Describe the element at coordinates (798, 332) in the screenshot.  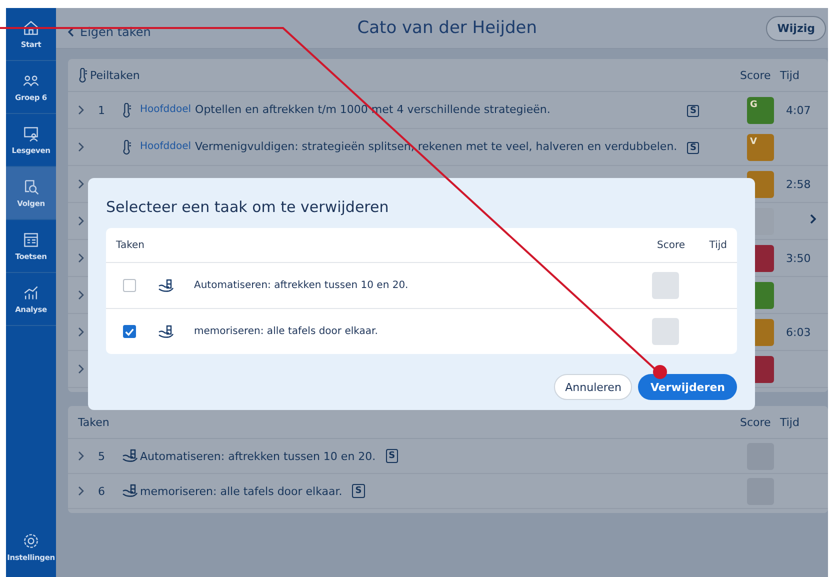
I see `time-value: 6:03` at that location.